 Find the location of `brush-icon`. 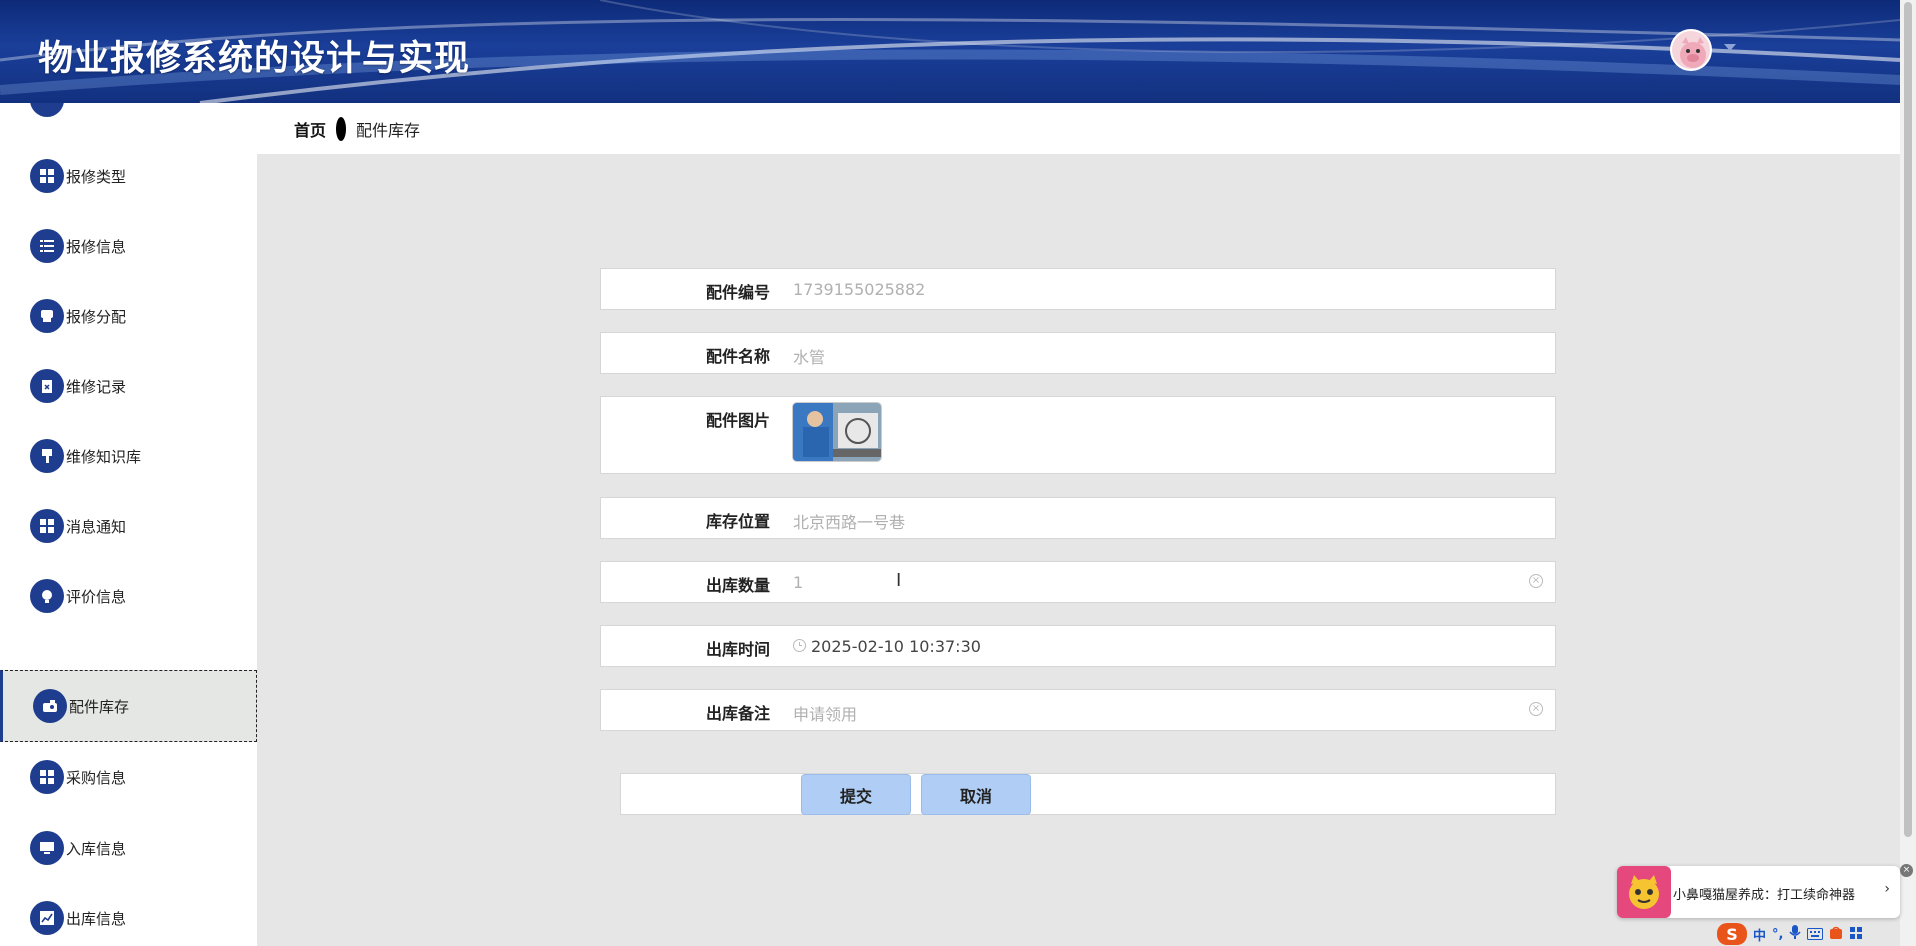

brush-icon is located at coordinates (47, 456).